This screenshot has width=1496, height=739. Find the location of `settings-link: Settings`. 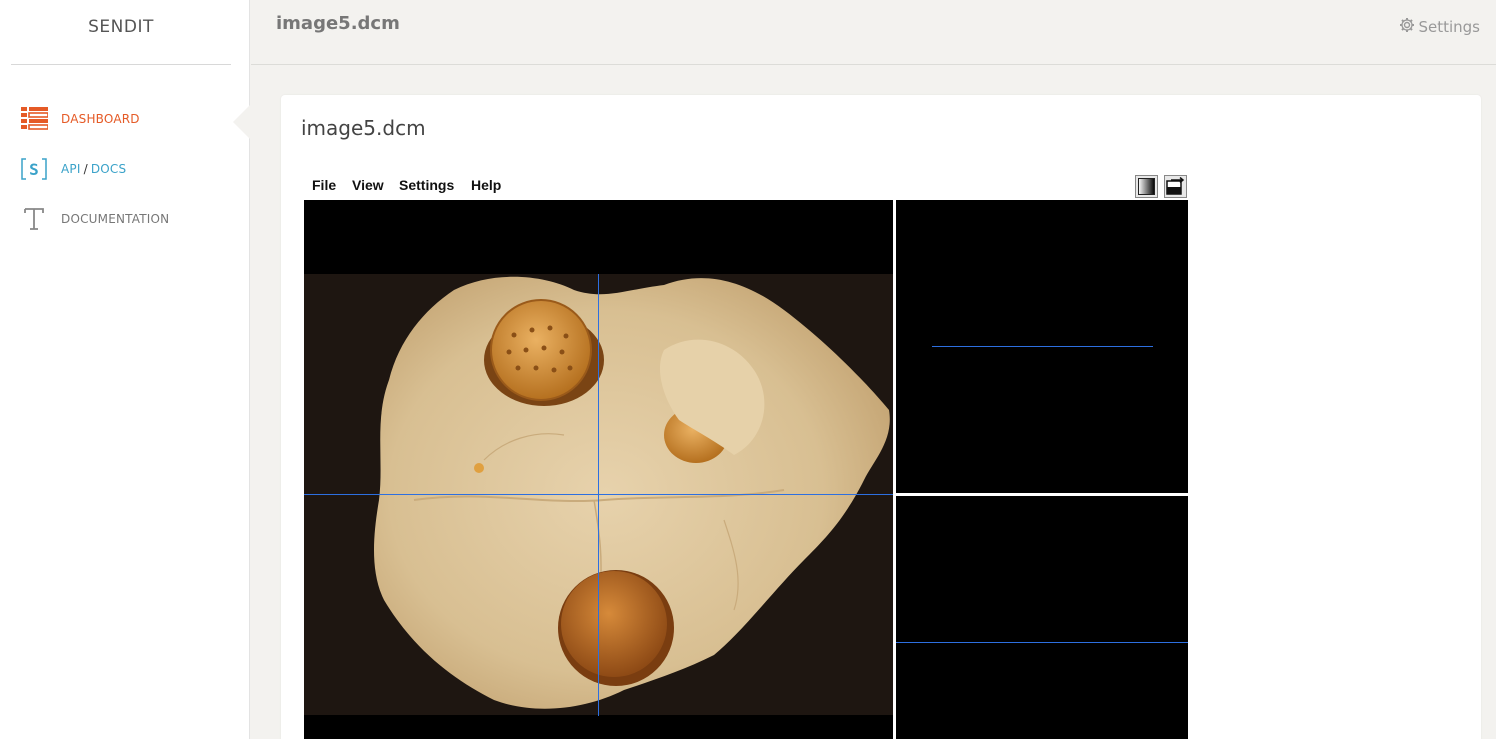

settings-link: Settings is located at coordinates (1439, 27).